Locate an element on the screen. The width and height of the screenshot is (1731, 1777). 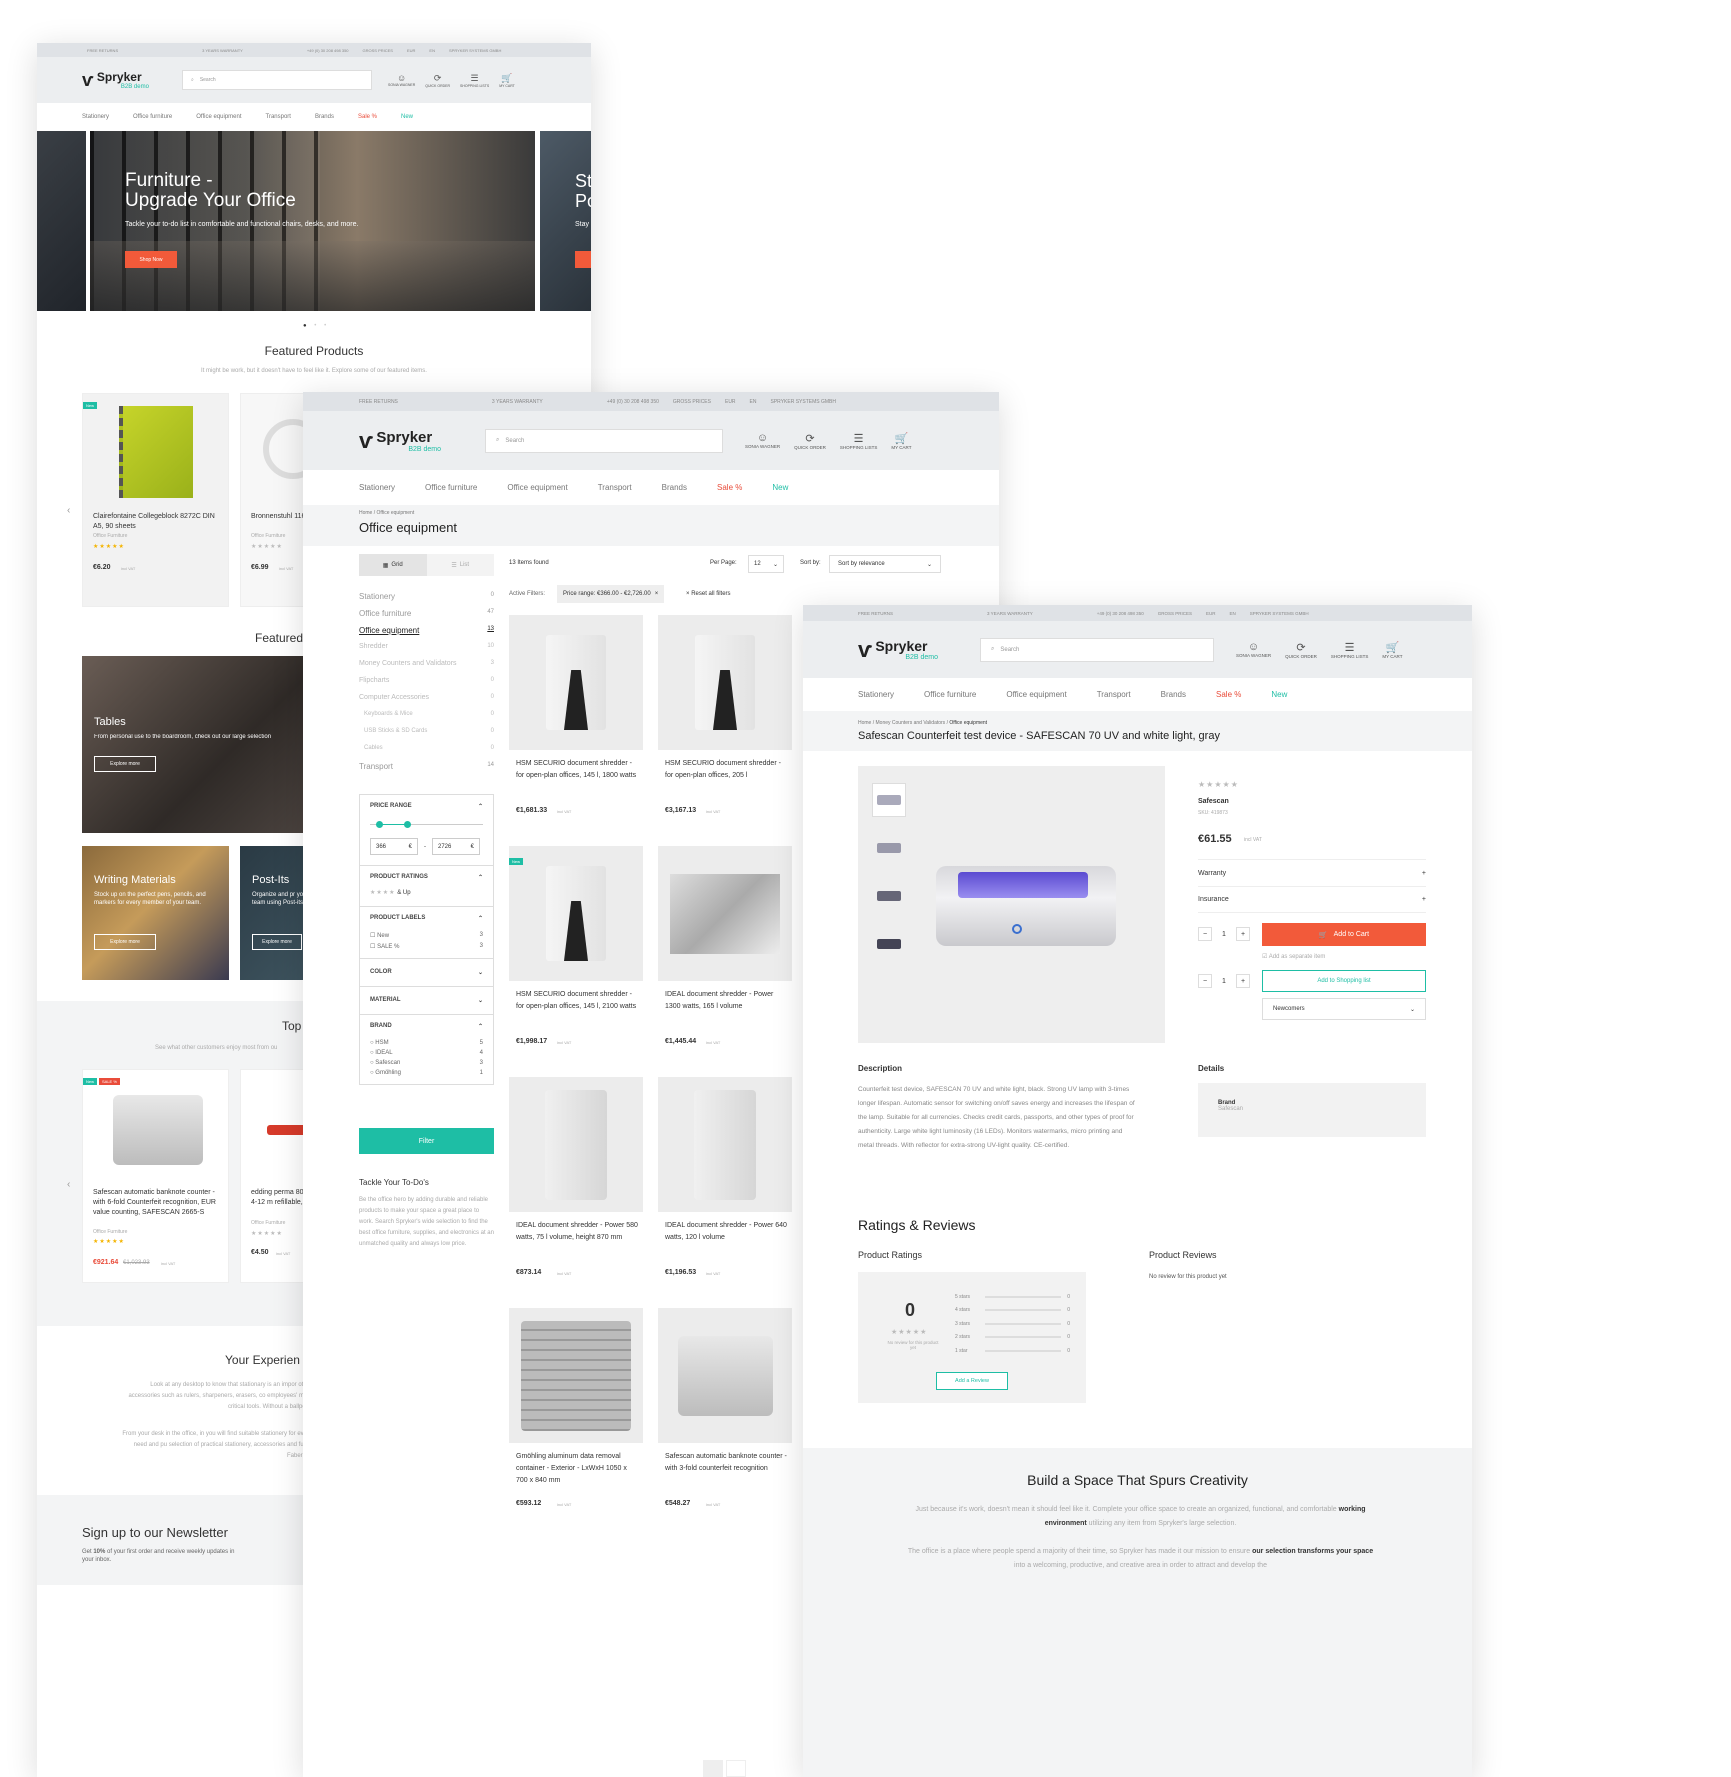
quantity-stepper: − 1 + is located at coordinates (1224, 934).